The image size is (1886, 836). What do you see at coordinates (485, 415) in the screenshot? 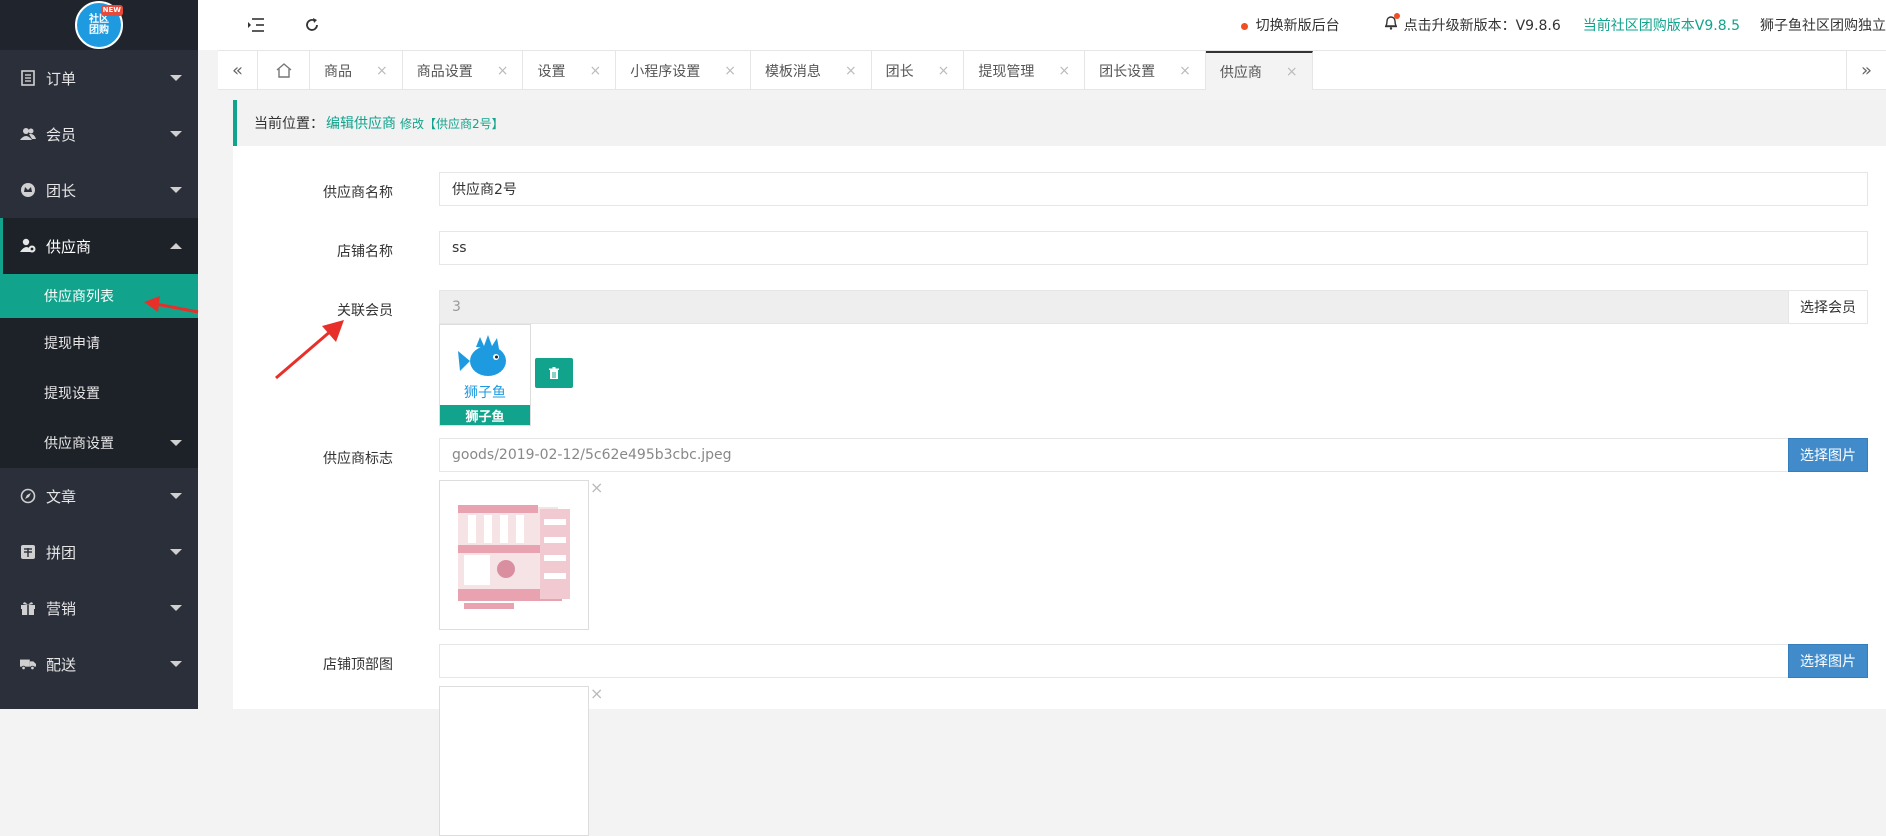
I see `member-name: 狮子鱼` at bounding box center [485, 415].